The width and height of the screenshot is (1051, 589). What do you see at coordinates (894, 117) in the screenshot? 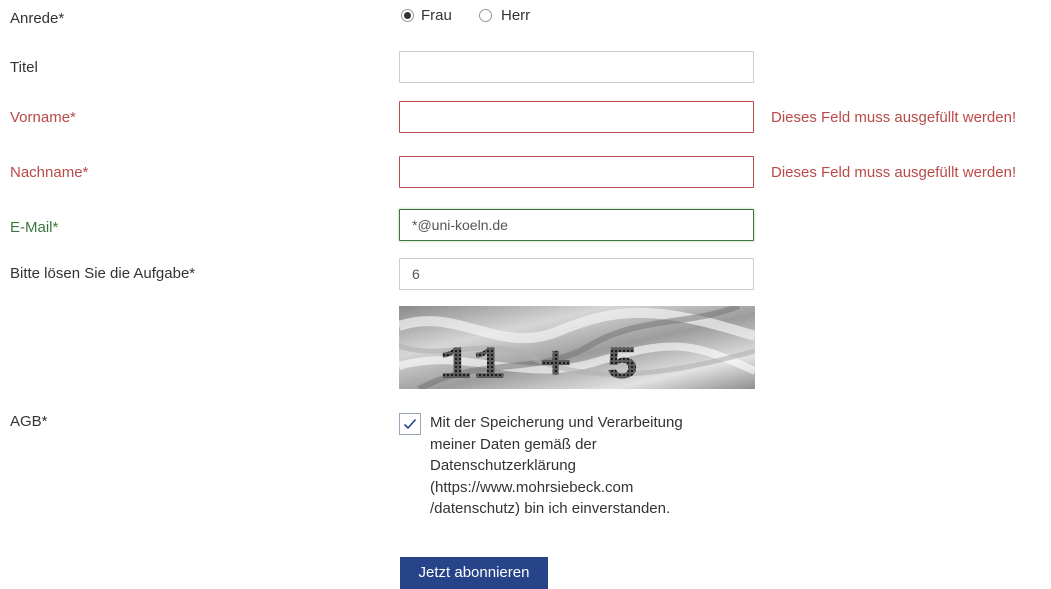
I see `firstname-error-message: Dieses Feld muss ausgefüllt werden!` at bounding box center [894, 117].